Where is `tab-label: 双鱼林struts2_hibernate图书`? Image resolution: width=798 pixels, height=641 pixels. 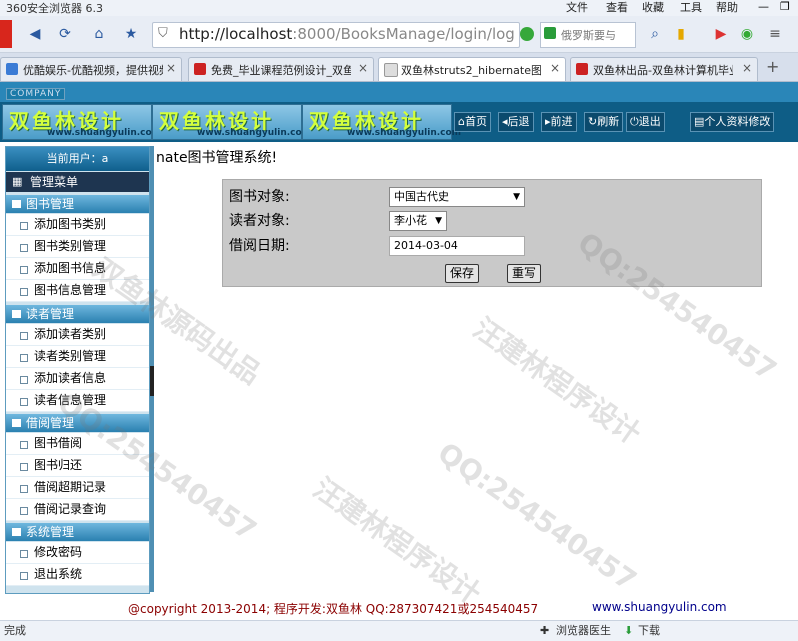 tab-label: 双鱼林struts2_hibernate图书 is located at coordinates (471, 70).